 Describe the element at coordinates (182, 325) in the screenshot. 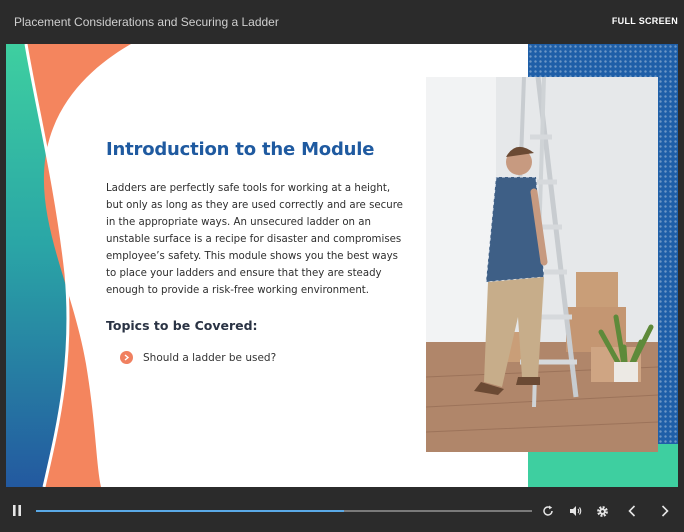

I see `topics-heading: Topics to be Covered:` at that location.